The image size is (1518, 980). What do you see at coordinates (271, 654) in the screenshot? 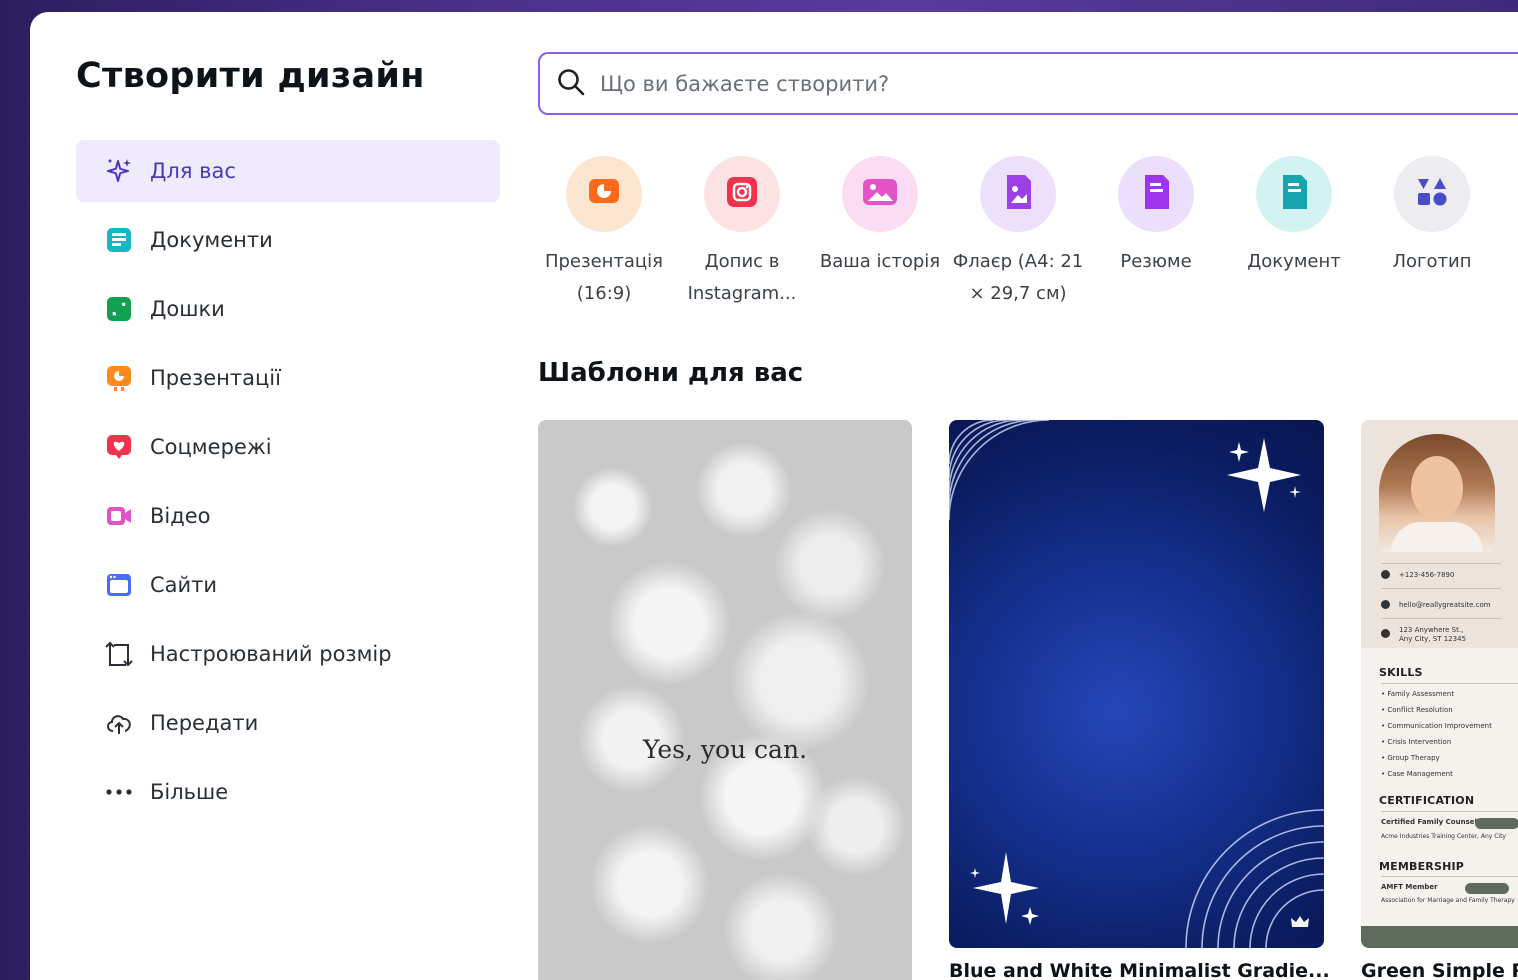
I see `sidebar-item-label: Настроюваний розмір` at bounding box center [271, 654].